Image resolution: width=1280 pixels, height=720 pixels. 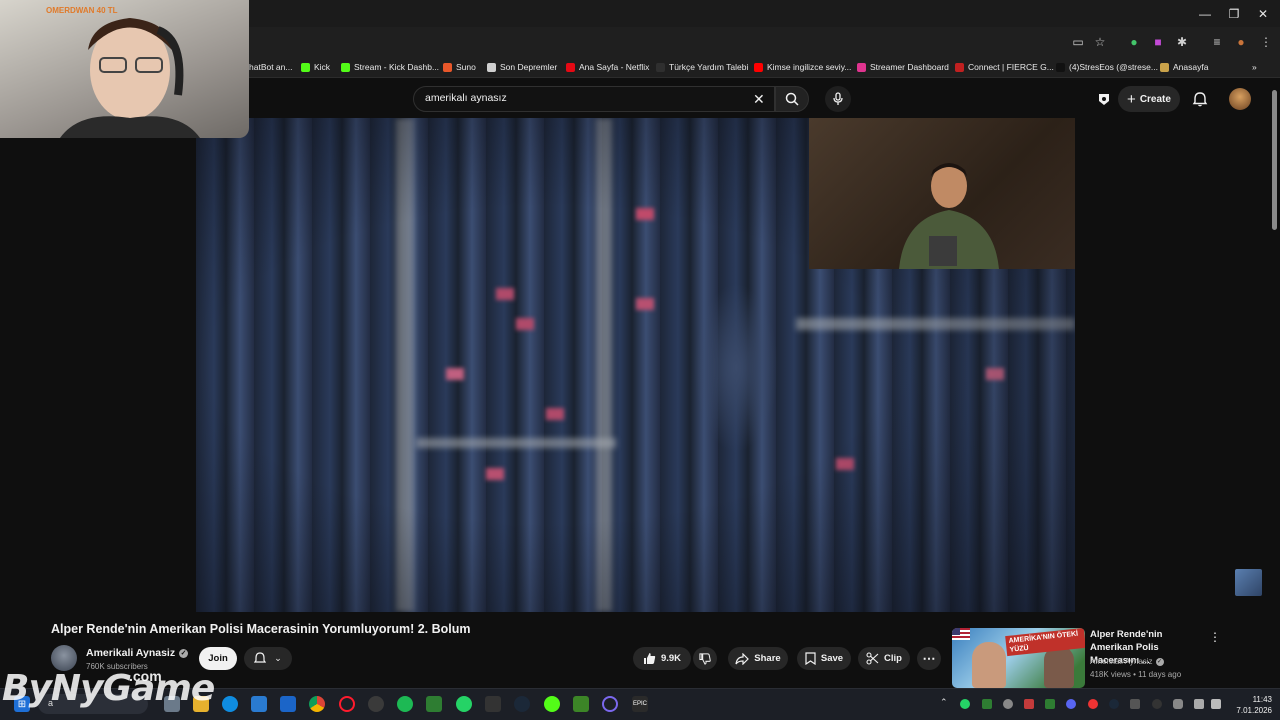 I want to click on bookmark-item: Son Depremler, so click(x=522, y=67).